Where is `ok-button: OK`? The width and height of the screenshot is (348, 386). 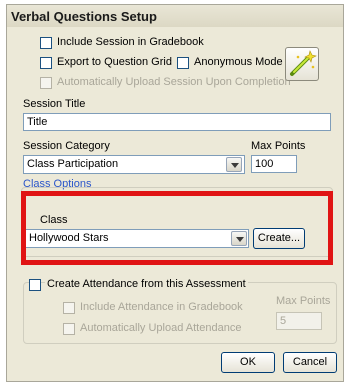
ok-button: OK is located at coordinates (248, 362).